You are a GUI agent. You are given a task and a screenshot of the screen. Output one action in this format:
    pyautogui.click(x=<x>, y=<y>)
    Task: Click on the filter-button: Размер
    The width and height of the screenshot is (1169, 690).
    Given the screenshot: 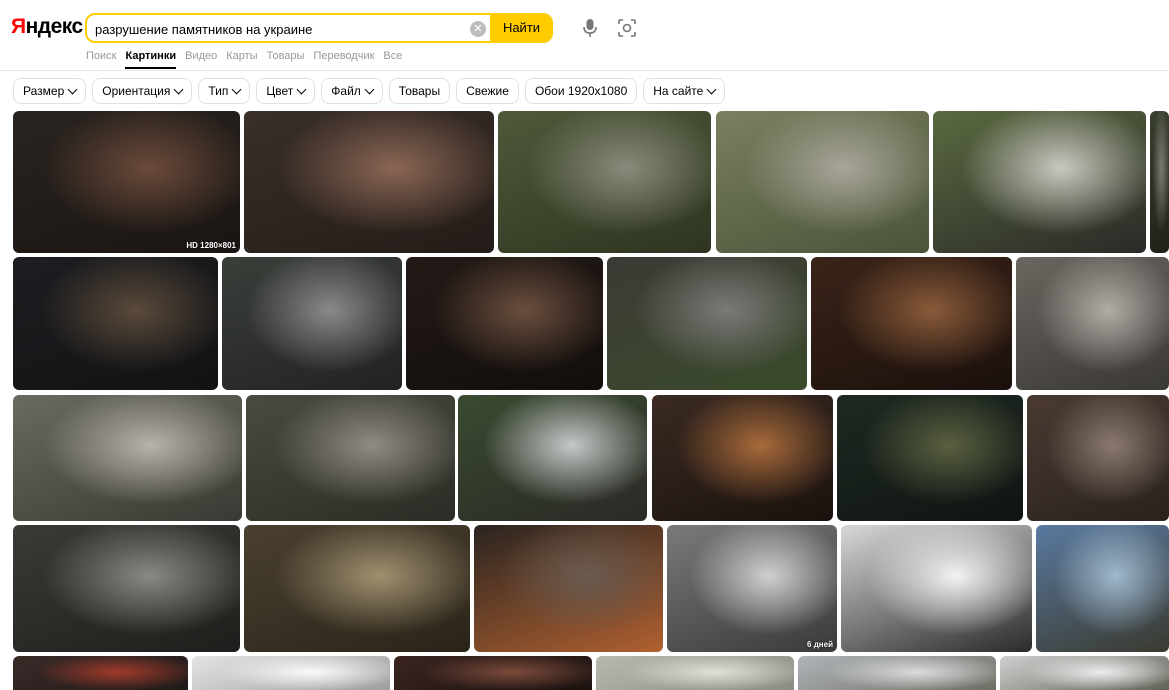 What is the action you would take?
    pyautogui.click(x=50, y=91)
    